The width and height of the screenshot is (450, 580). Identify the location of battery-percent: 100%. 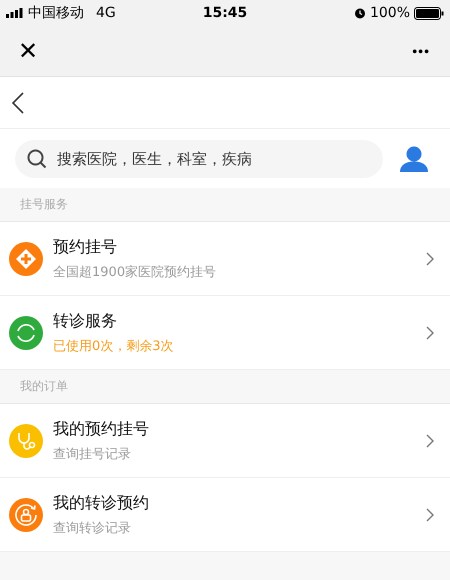
(390, 13).